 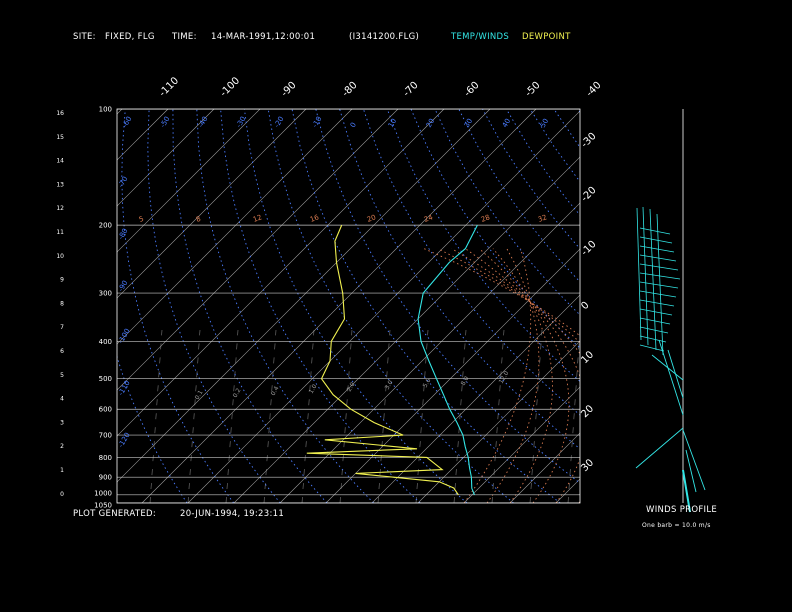 I want to click on dry-adiabat-label: 50, so click(x=544, y=123).